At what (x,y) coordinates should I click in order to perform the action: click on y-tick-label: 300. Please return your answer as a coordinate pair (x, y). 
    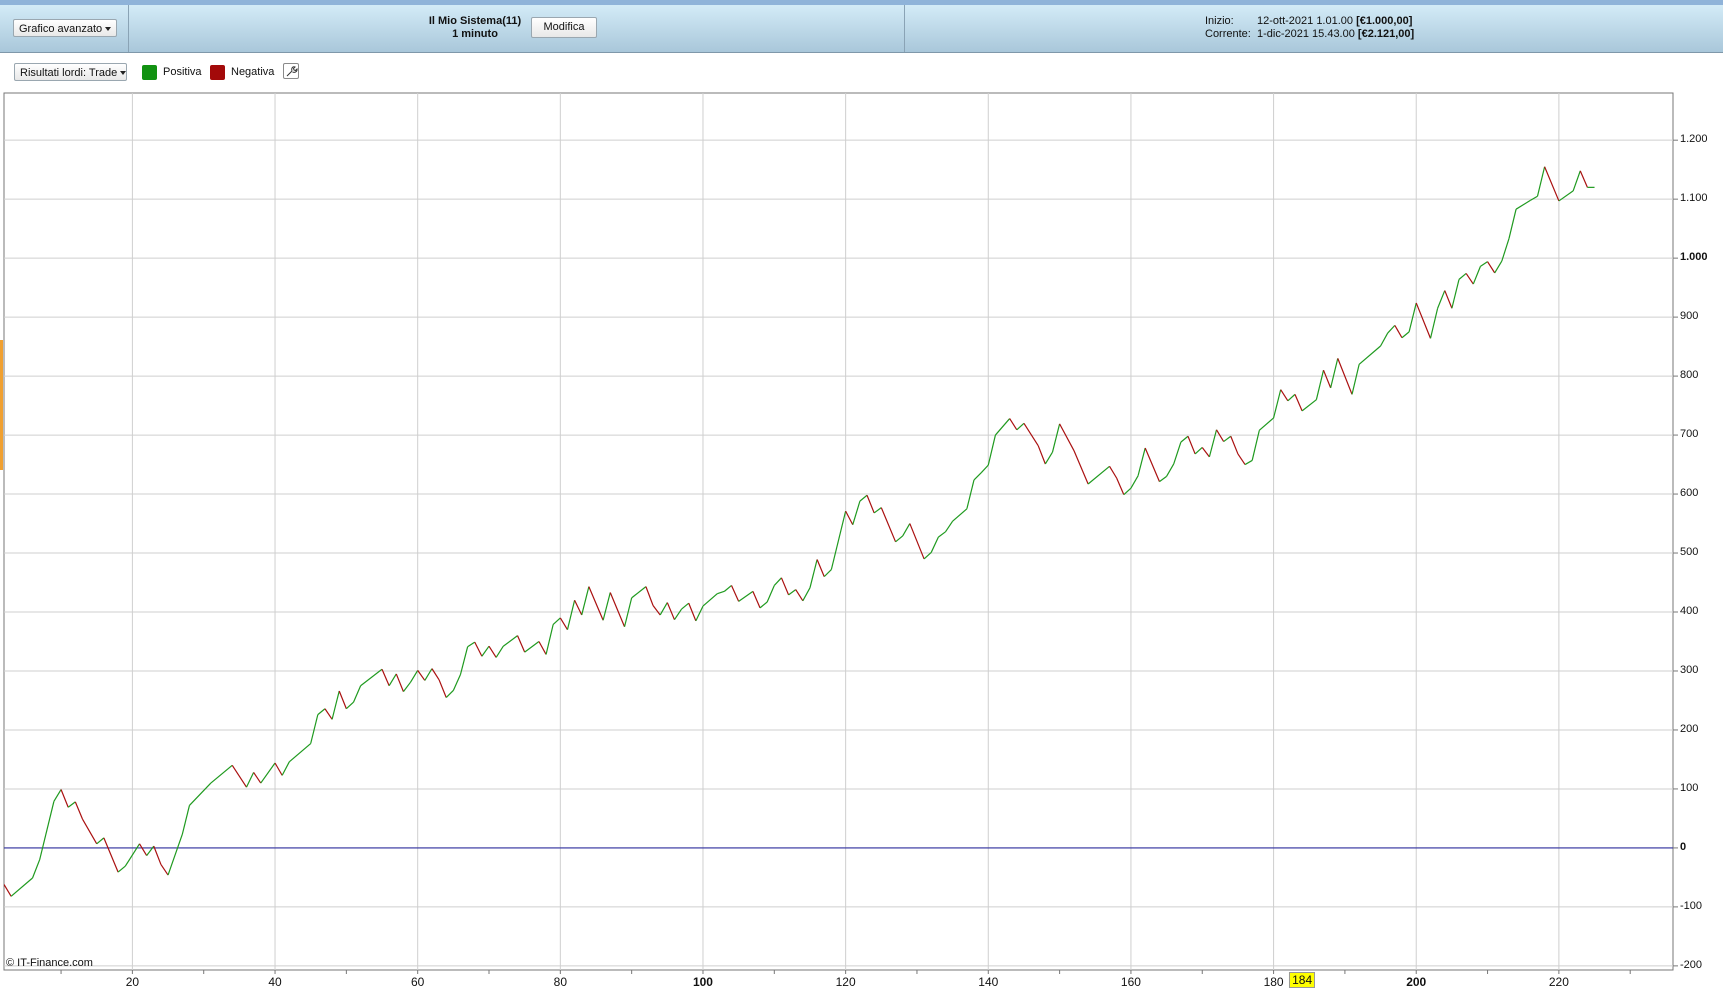
    Looking at the image, I should click on (1689, 669).